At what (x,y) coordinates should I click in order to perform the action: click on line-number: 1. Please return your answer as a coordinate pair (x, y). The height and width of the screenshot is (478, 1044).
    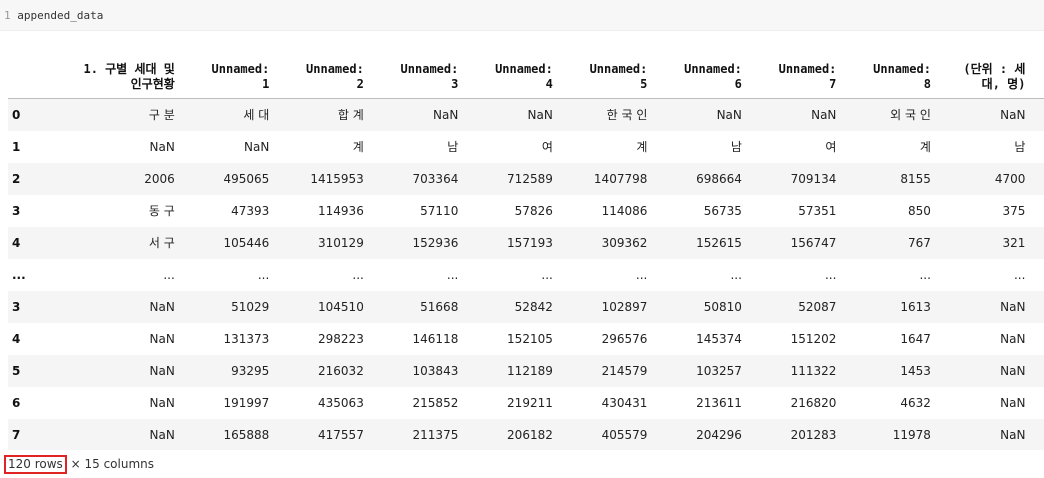
    Looking at the image, I should click on (7, 15).